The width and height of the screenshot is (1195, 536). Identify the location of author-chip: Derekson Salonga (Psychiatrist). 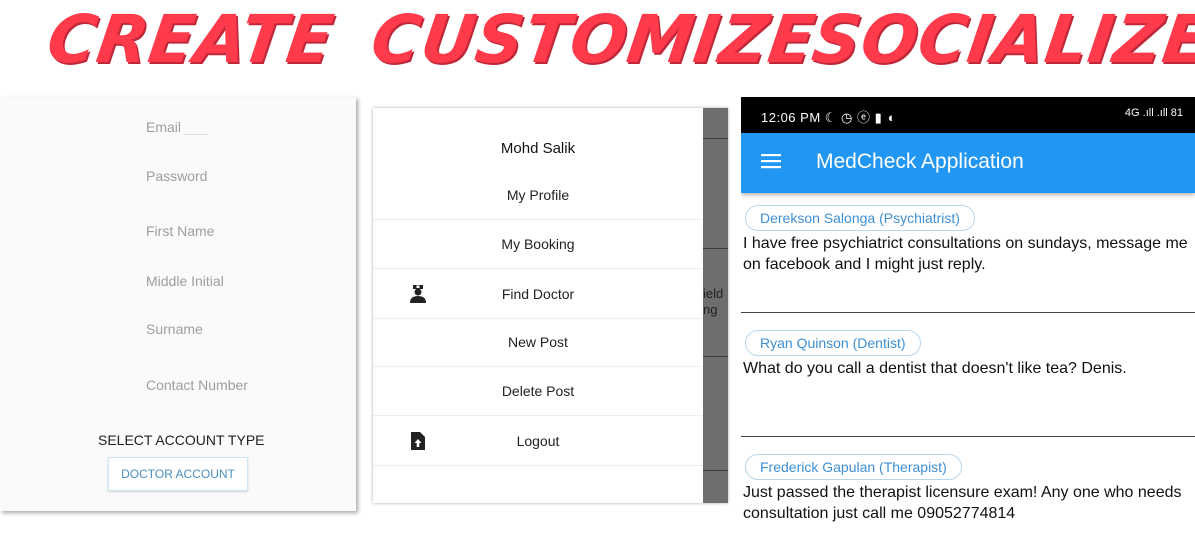
(860, 218).